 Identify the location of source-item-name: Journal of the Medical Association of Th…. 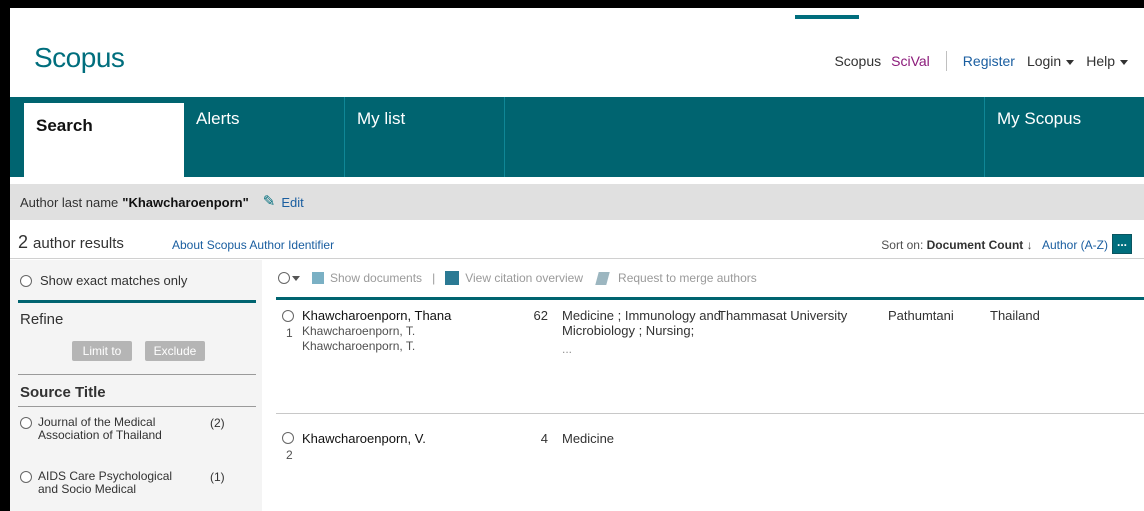
(100, 428).